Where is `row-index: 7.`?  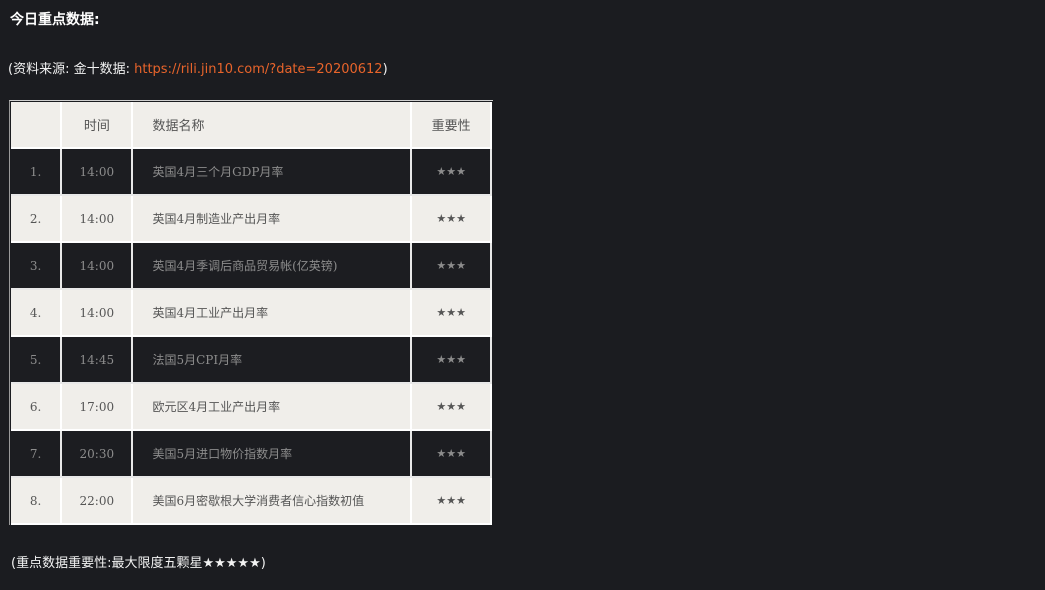
row-index: 7. is located at coordinates (37, 454).